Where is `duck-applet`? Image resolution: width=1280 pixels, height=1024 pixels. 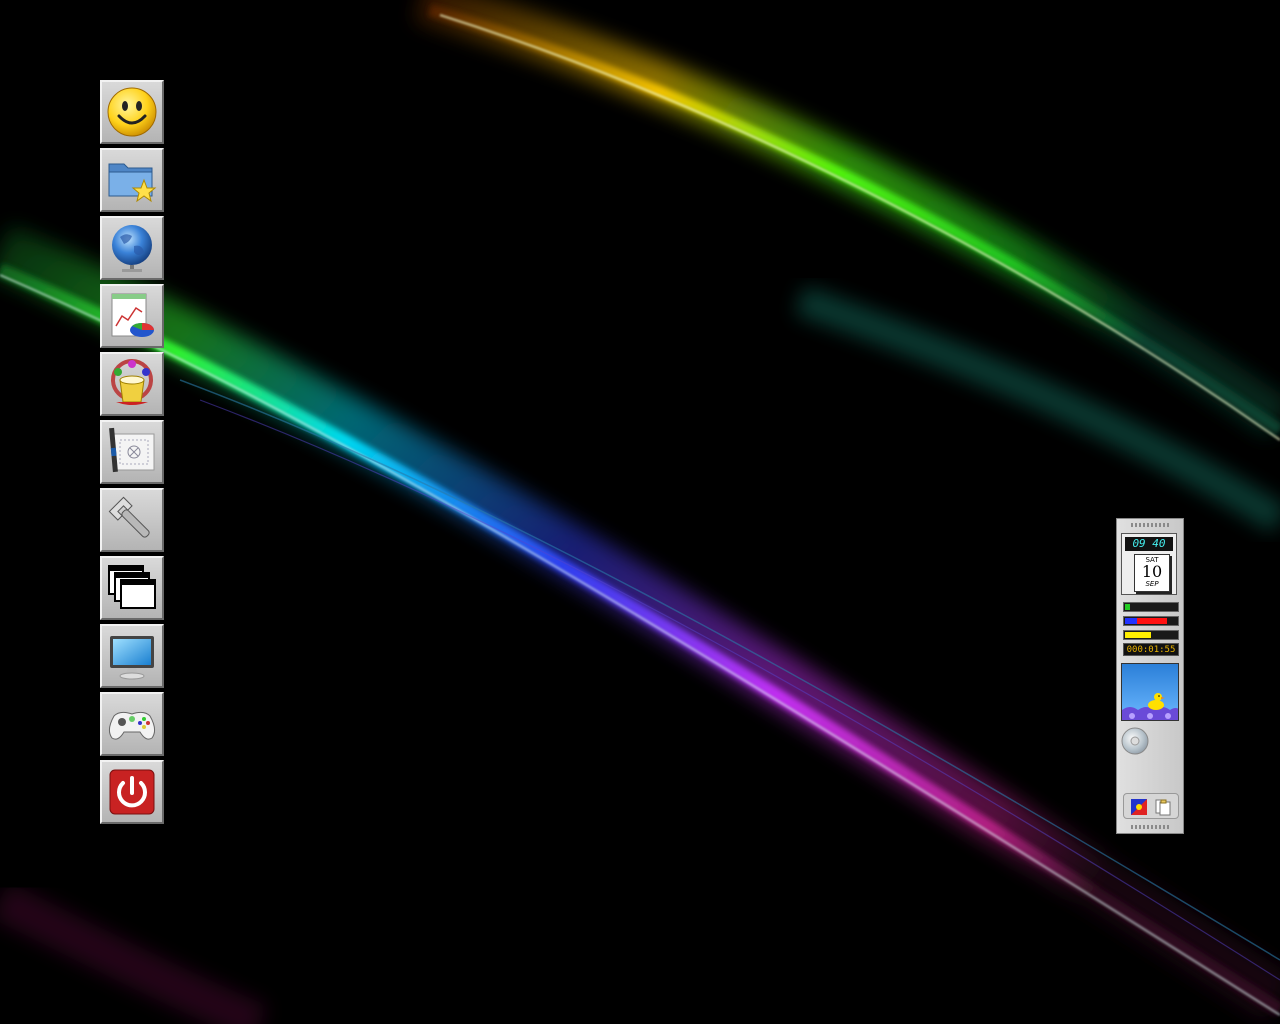 duck-applet is located at coordinates (1150, 692).